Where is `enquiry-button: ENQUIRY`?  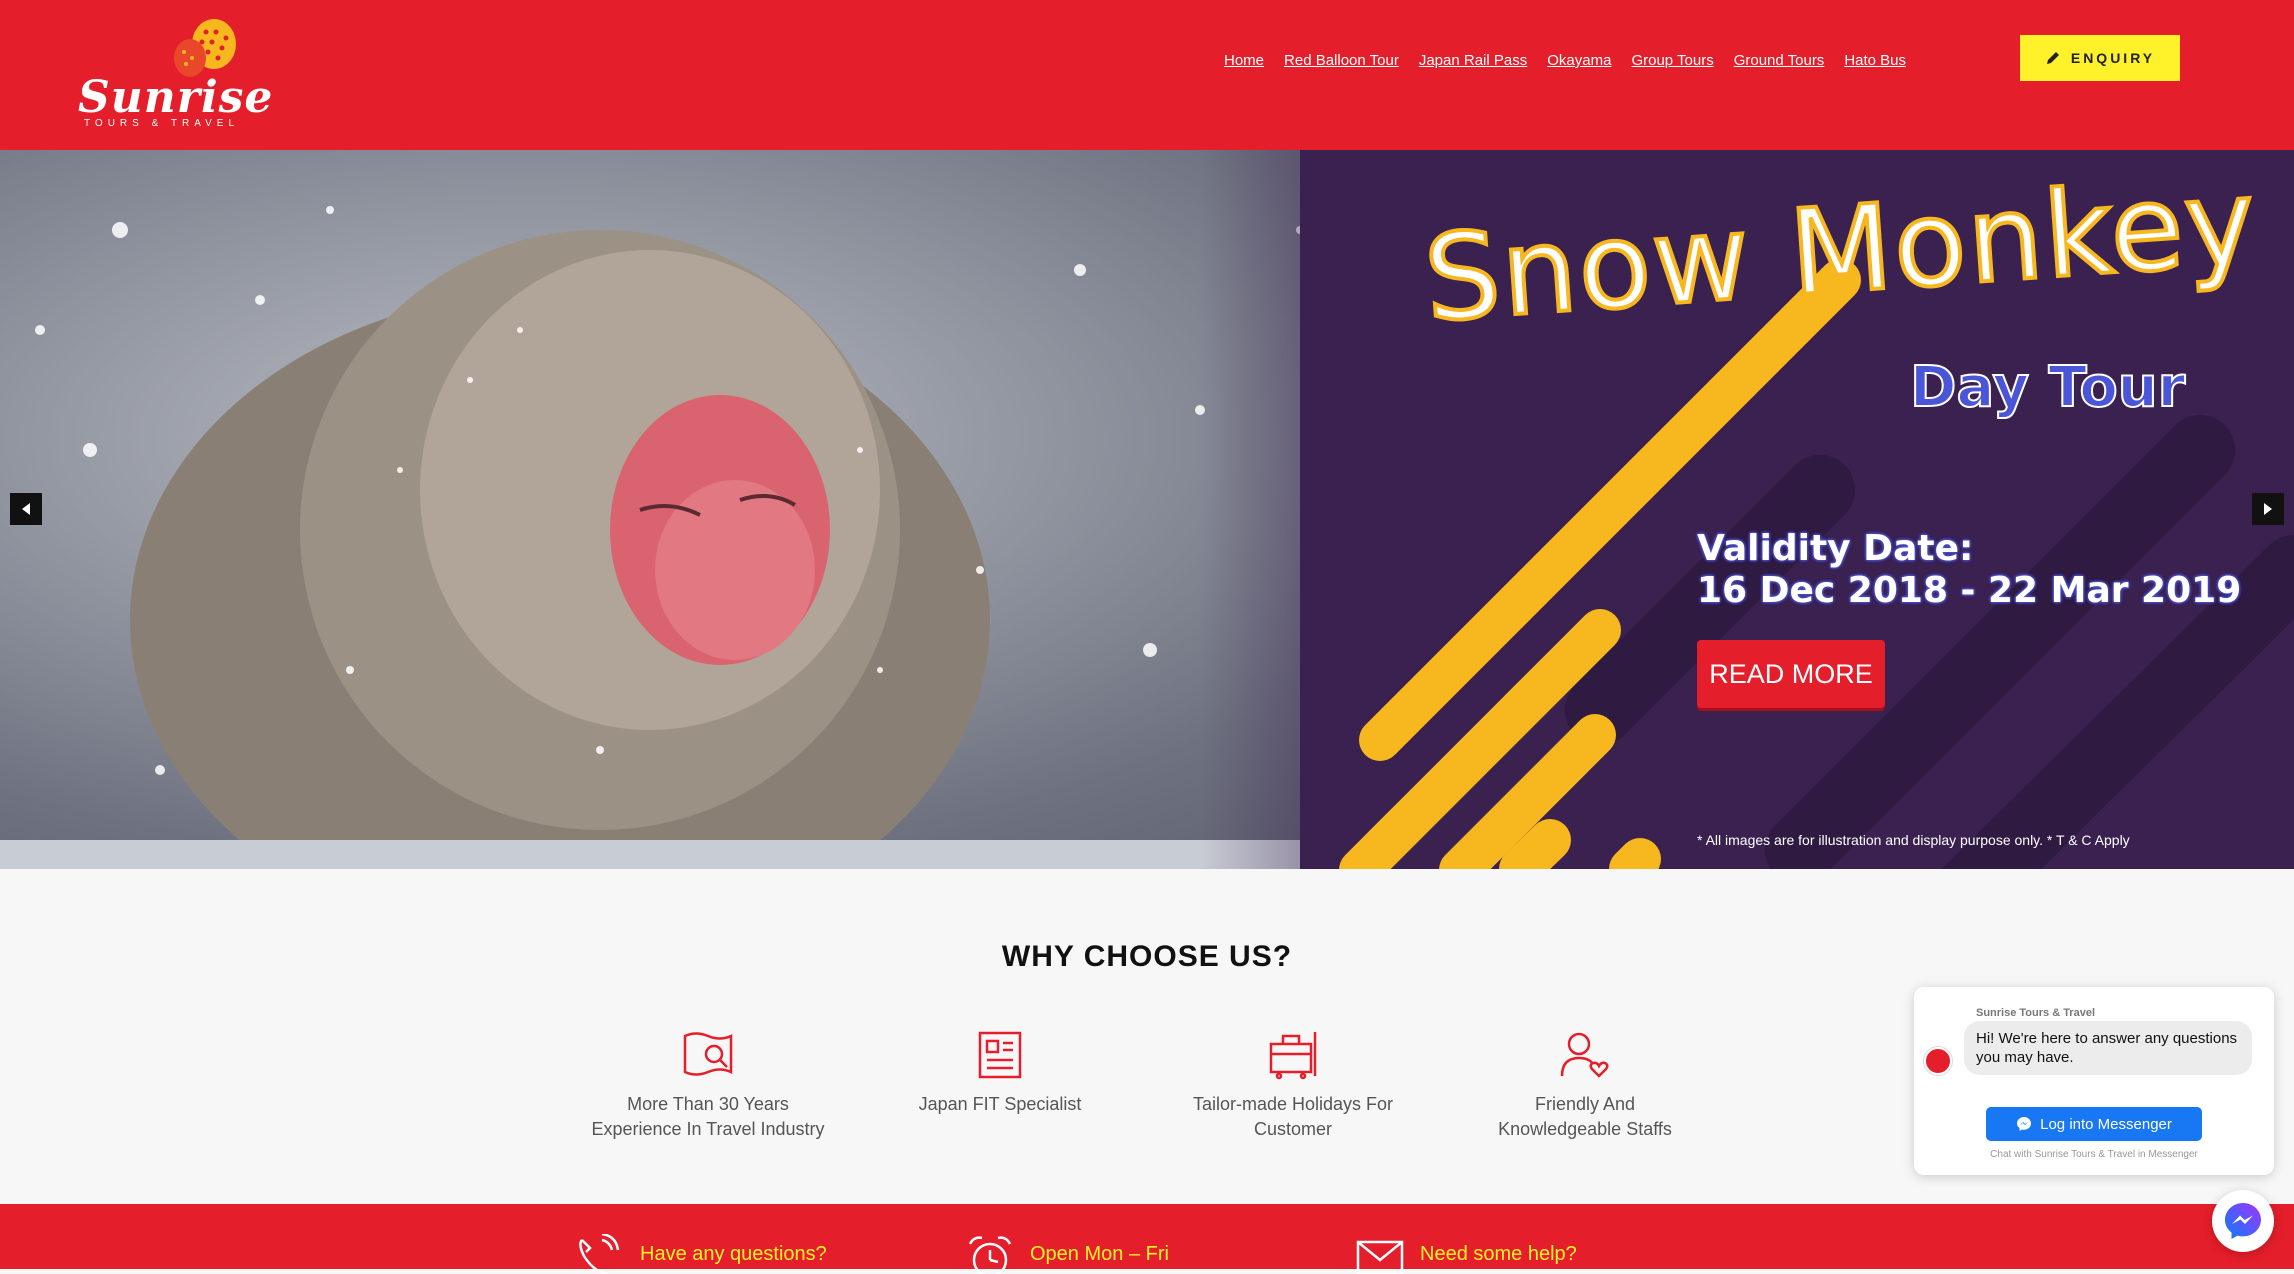
enquiry-button: ENQUIRY is located at coordinates (2100, 58).